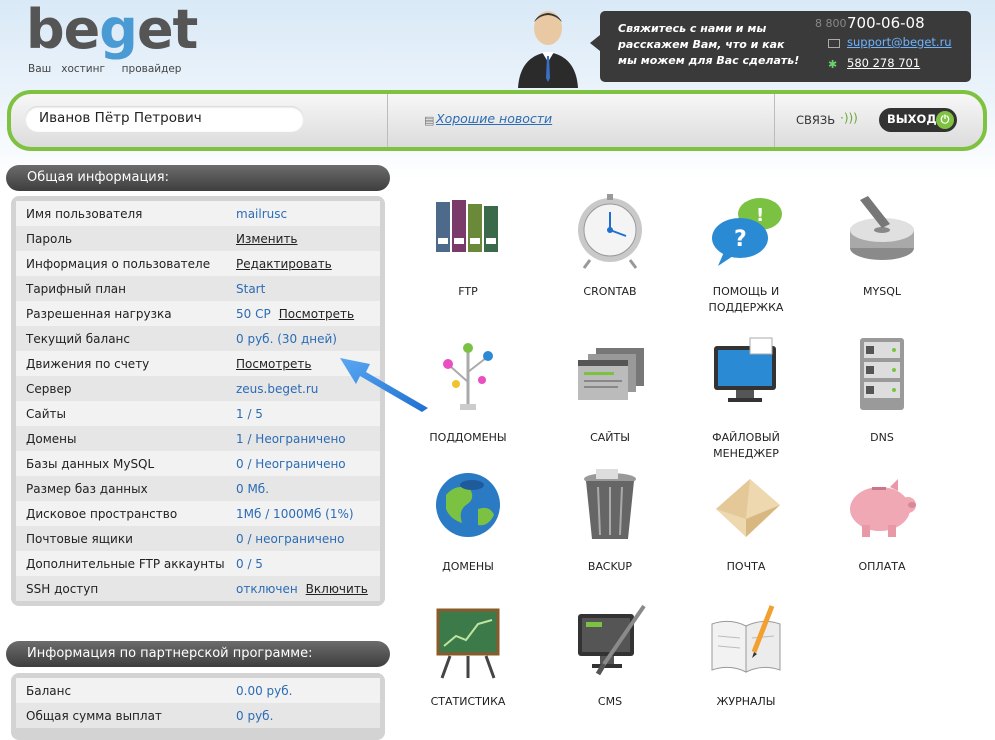  Describe the element at coordinates (277, 388) in the screenshot. I see `info-row-value: zeus.beget.ru` at that location.